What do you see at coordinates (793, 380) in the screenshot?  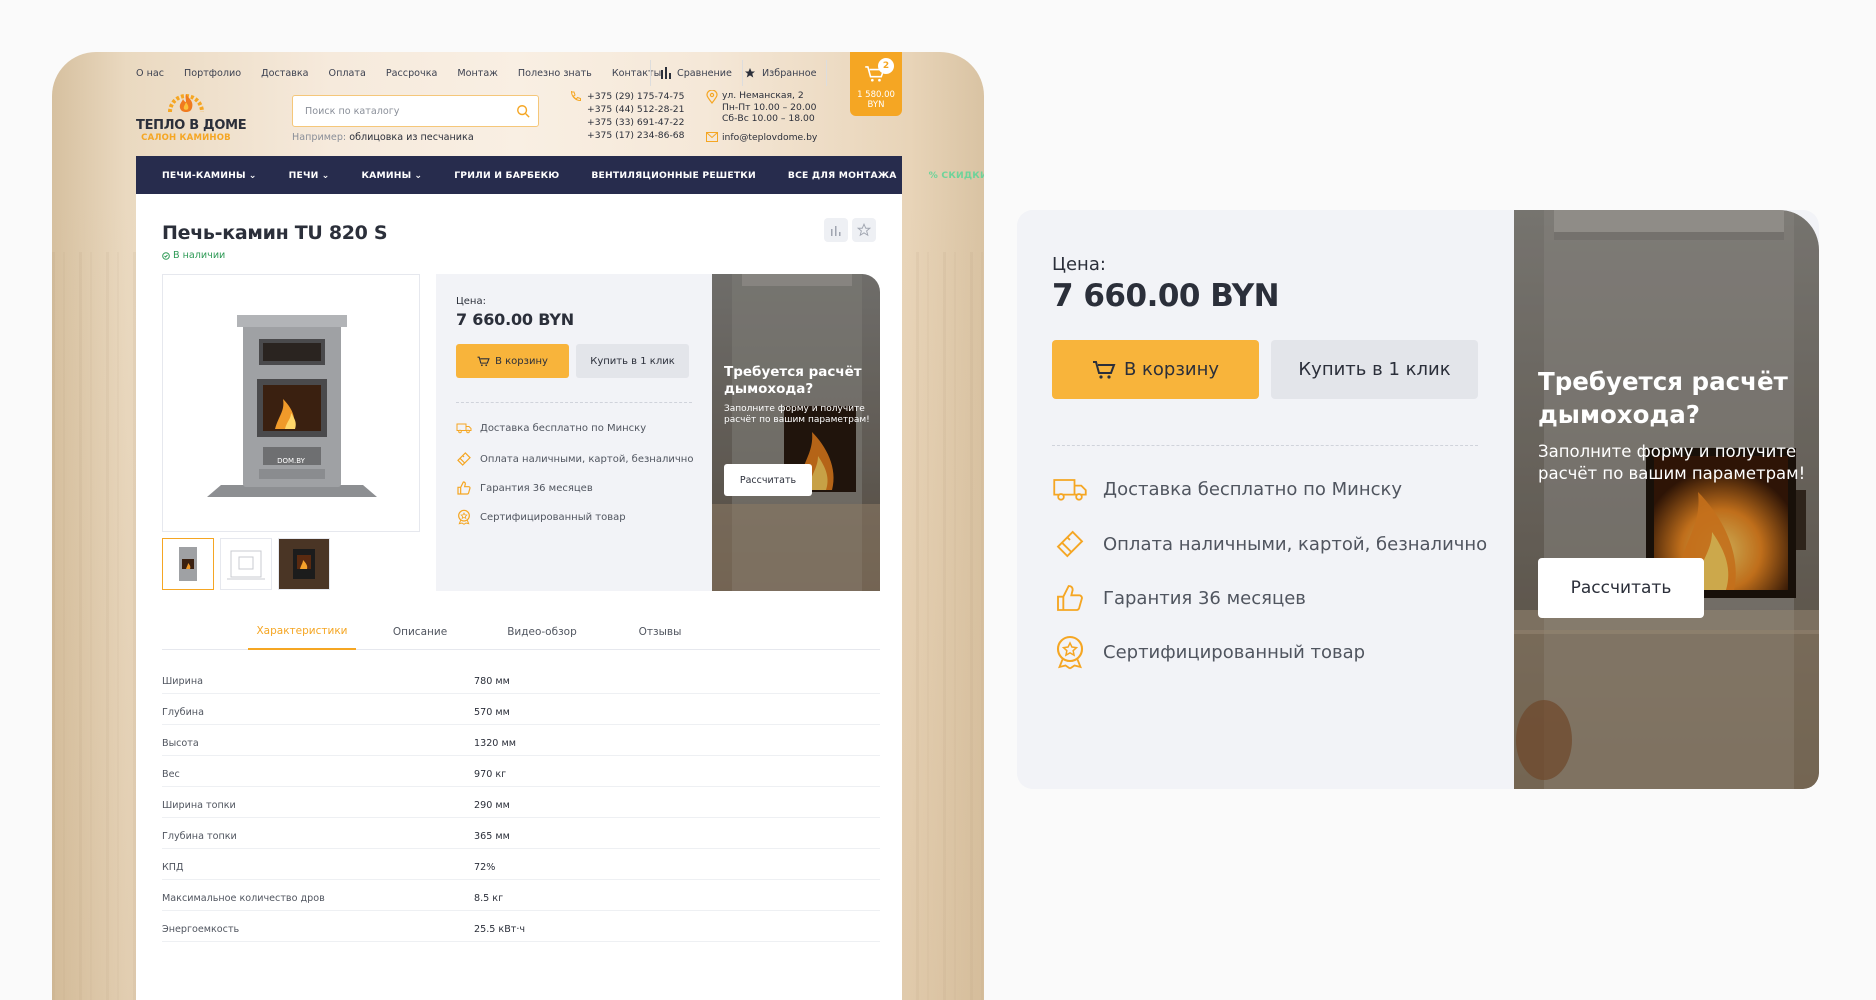 I see `promo-heading: Требуется расчёт дымохода?` at bounding box center [793, 380].